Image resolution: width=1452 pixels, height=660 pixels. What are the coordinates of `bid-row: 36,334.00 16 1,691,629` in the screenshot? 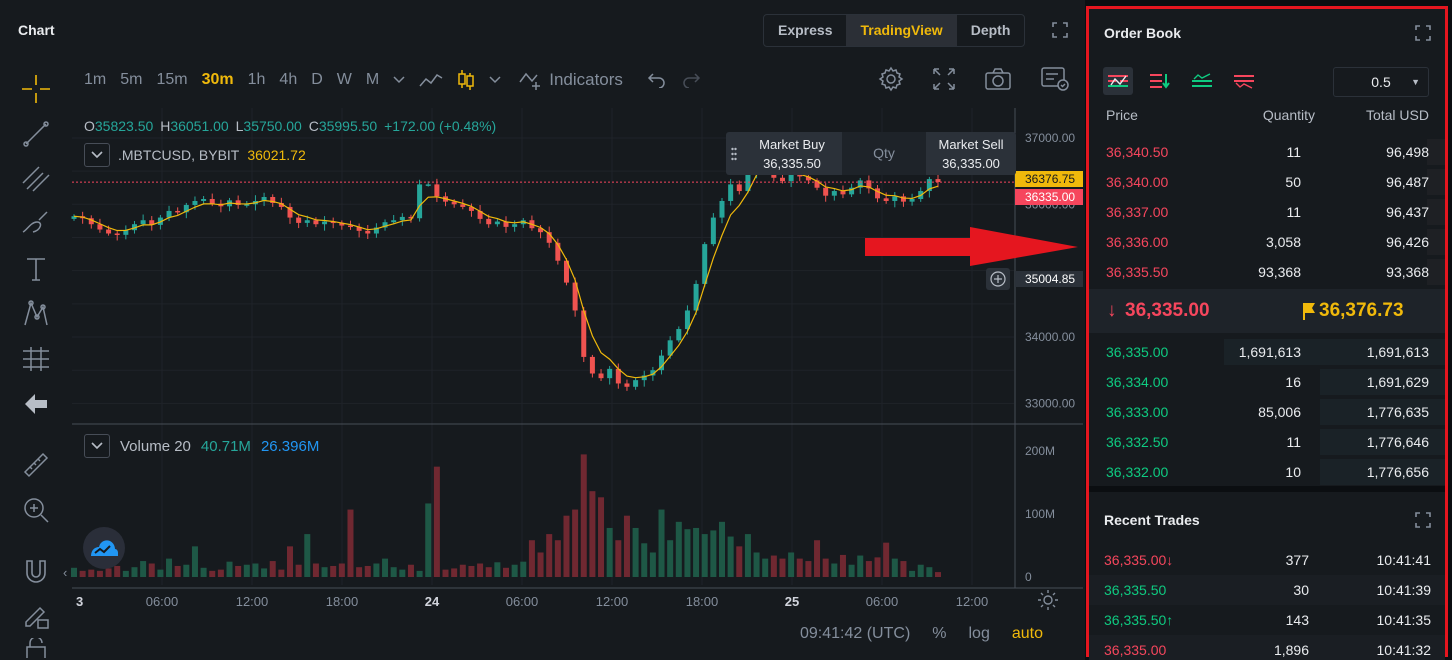 It's located at (1267, 382).